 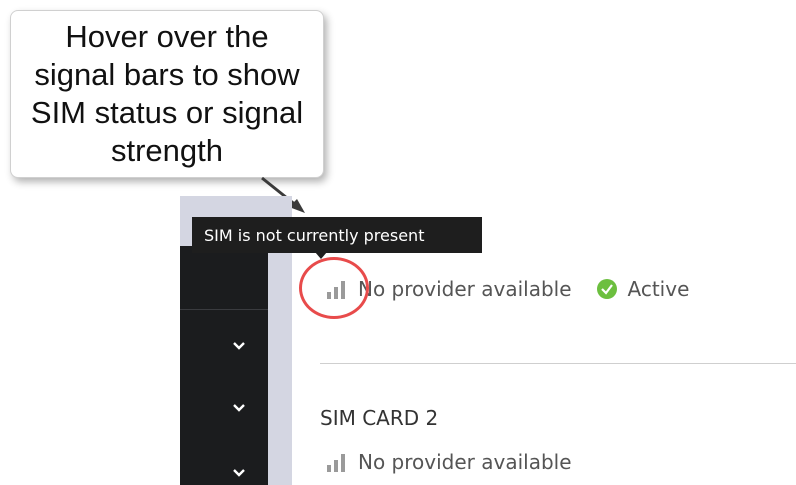 What do you see at coordinates (465, 289) in the screenshot?
I see `sim1-provider: No provider available` at bounding box center [465, 289].